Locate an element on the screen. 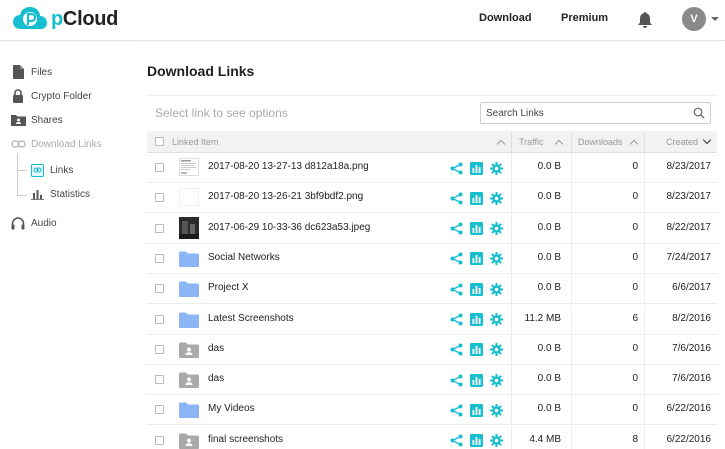 Image resolution: width=725 pixels, height=449 pixels. sort-down-icon is located at coordinates (707, 140).